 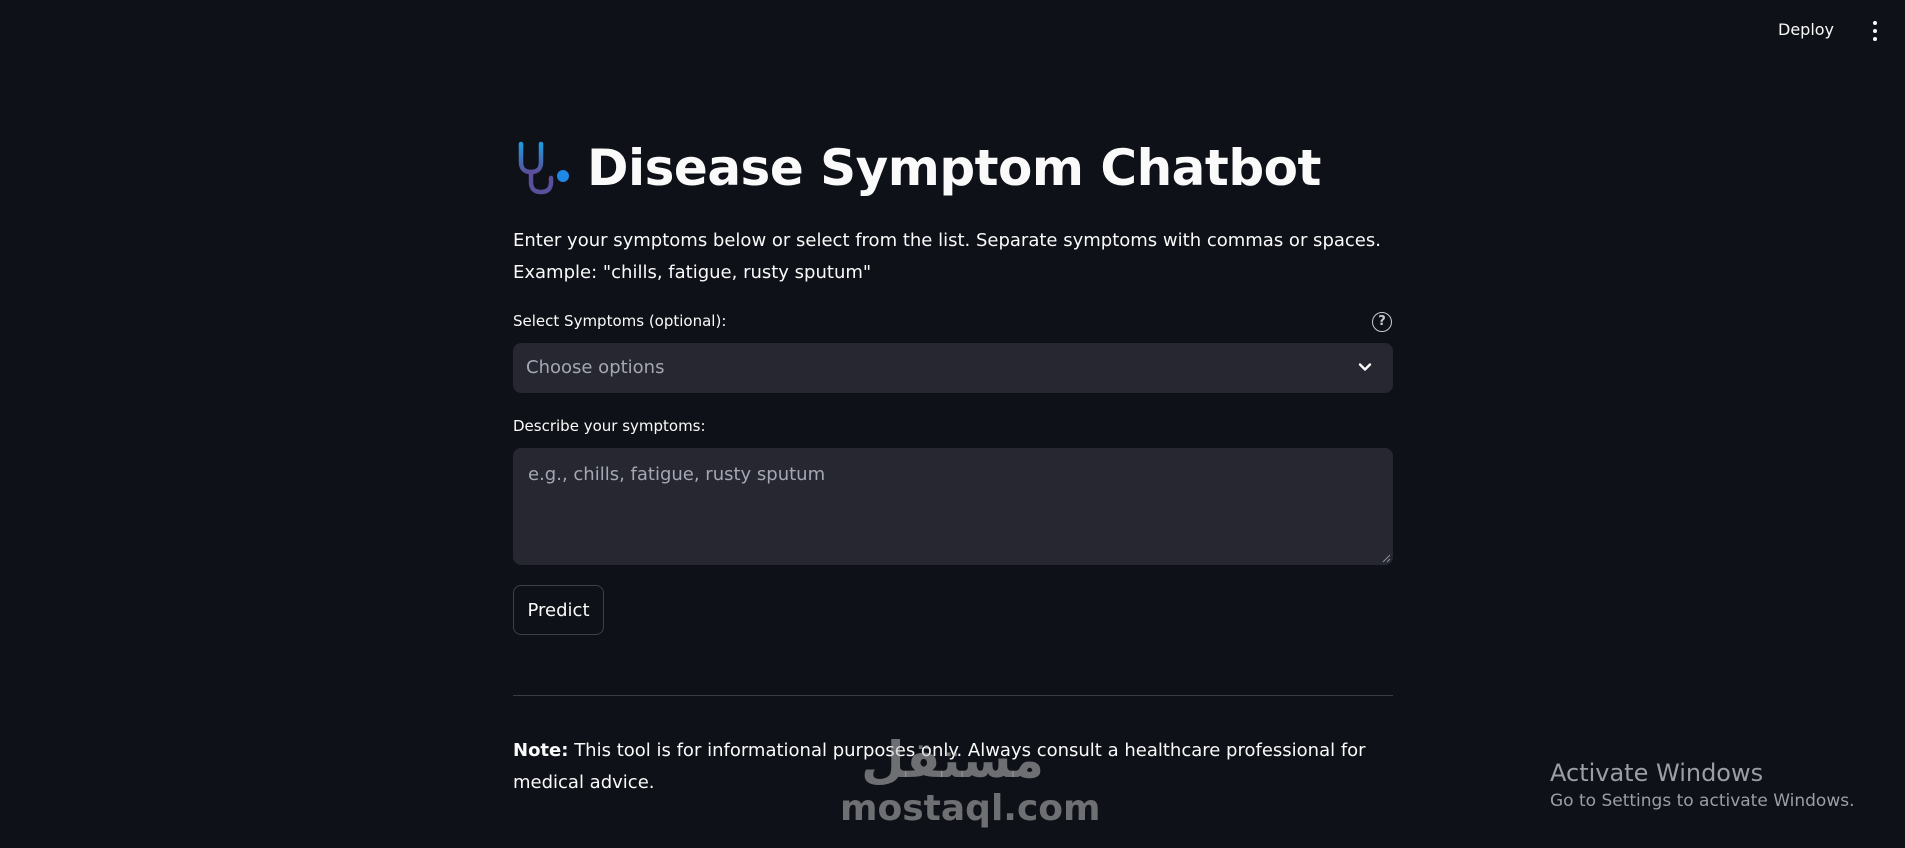 What do you see at coordinates (595, 367) in the screenshot?
I see `select-placeholder: Choose options` at bounding box center [595, 367].